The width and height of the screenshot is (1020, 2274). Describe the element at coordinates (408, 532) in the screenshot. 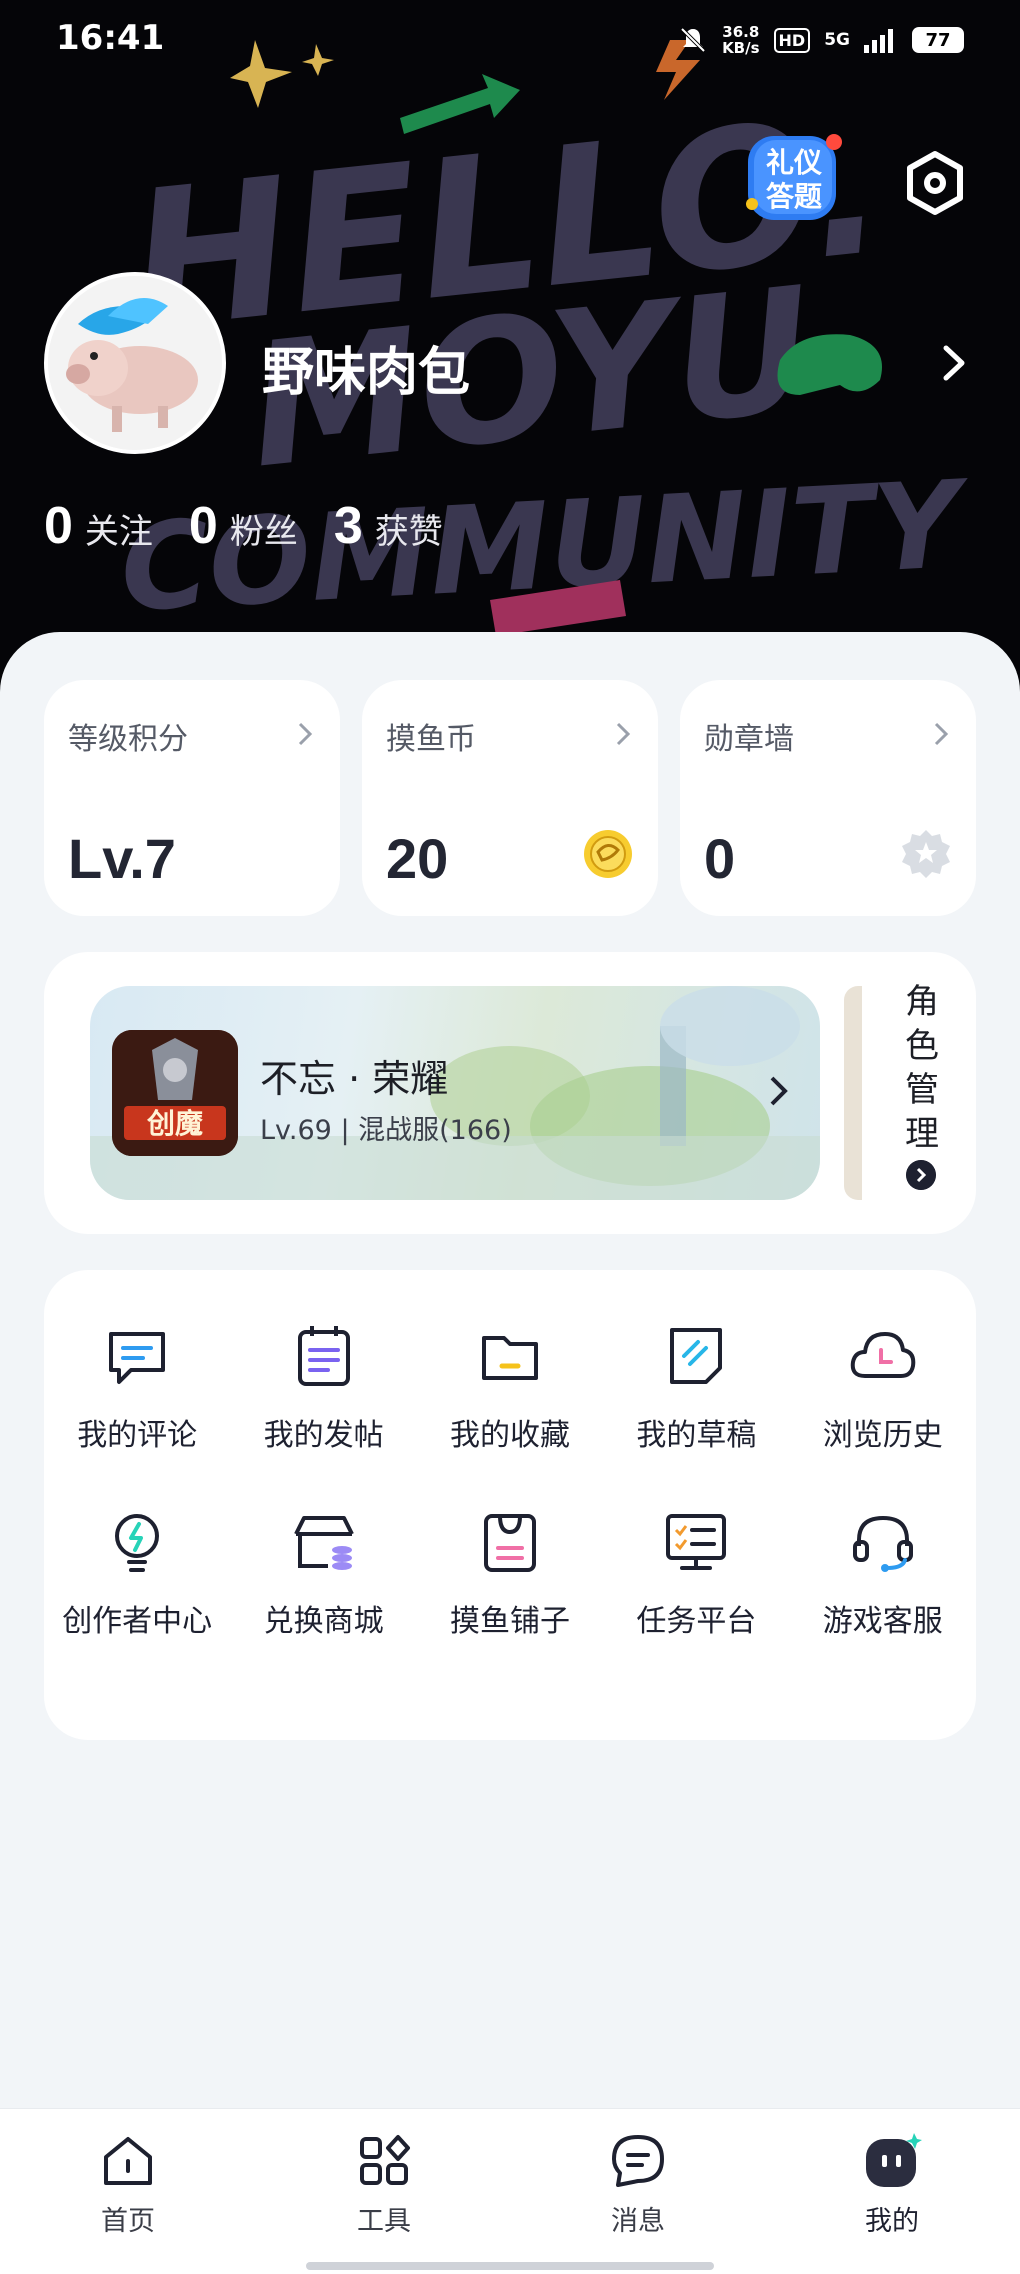

I see `stat-label: 获赞` at that location.